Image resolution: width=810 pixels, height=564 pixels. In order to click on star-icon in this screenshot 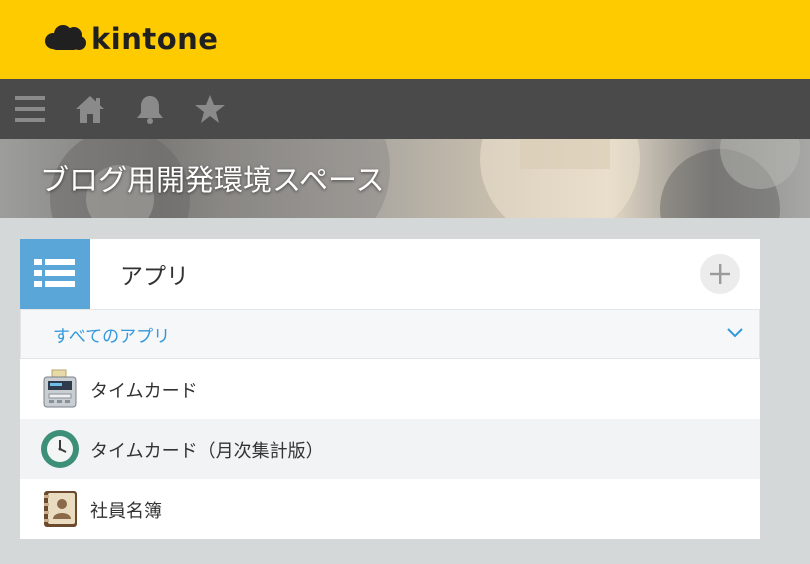, I will do `click(210, 109)`.